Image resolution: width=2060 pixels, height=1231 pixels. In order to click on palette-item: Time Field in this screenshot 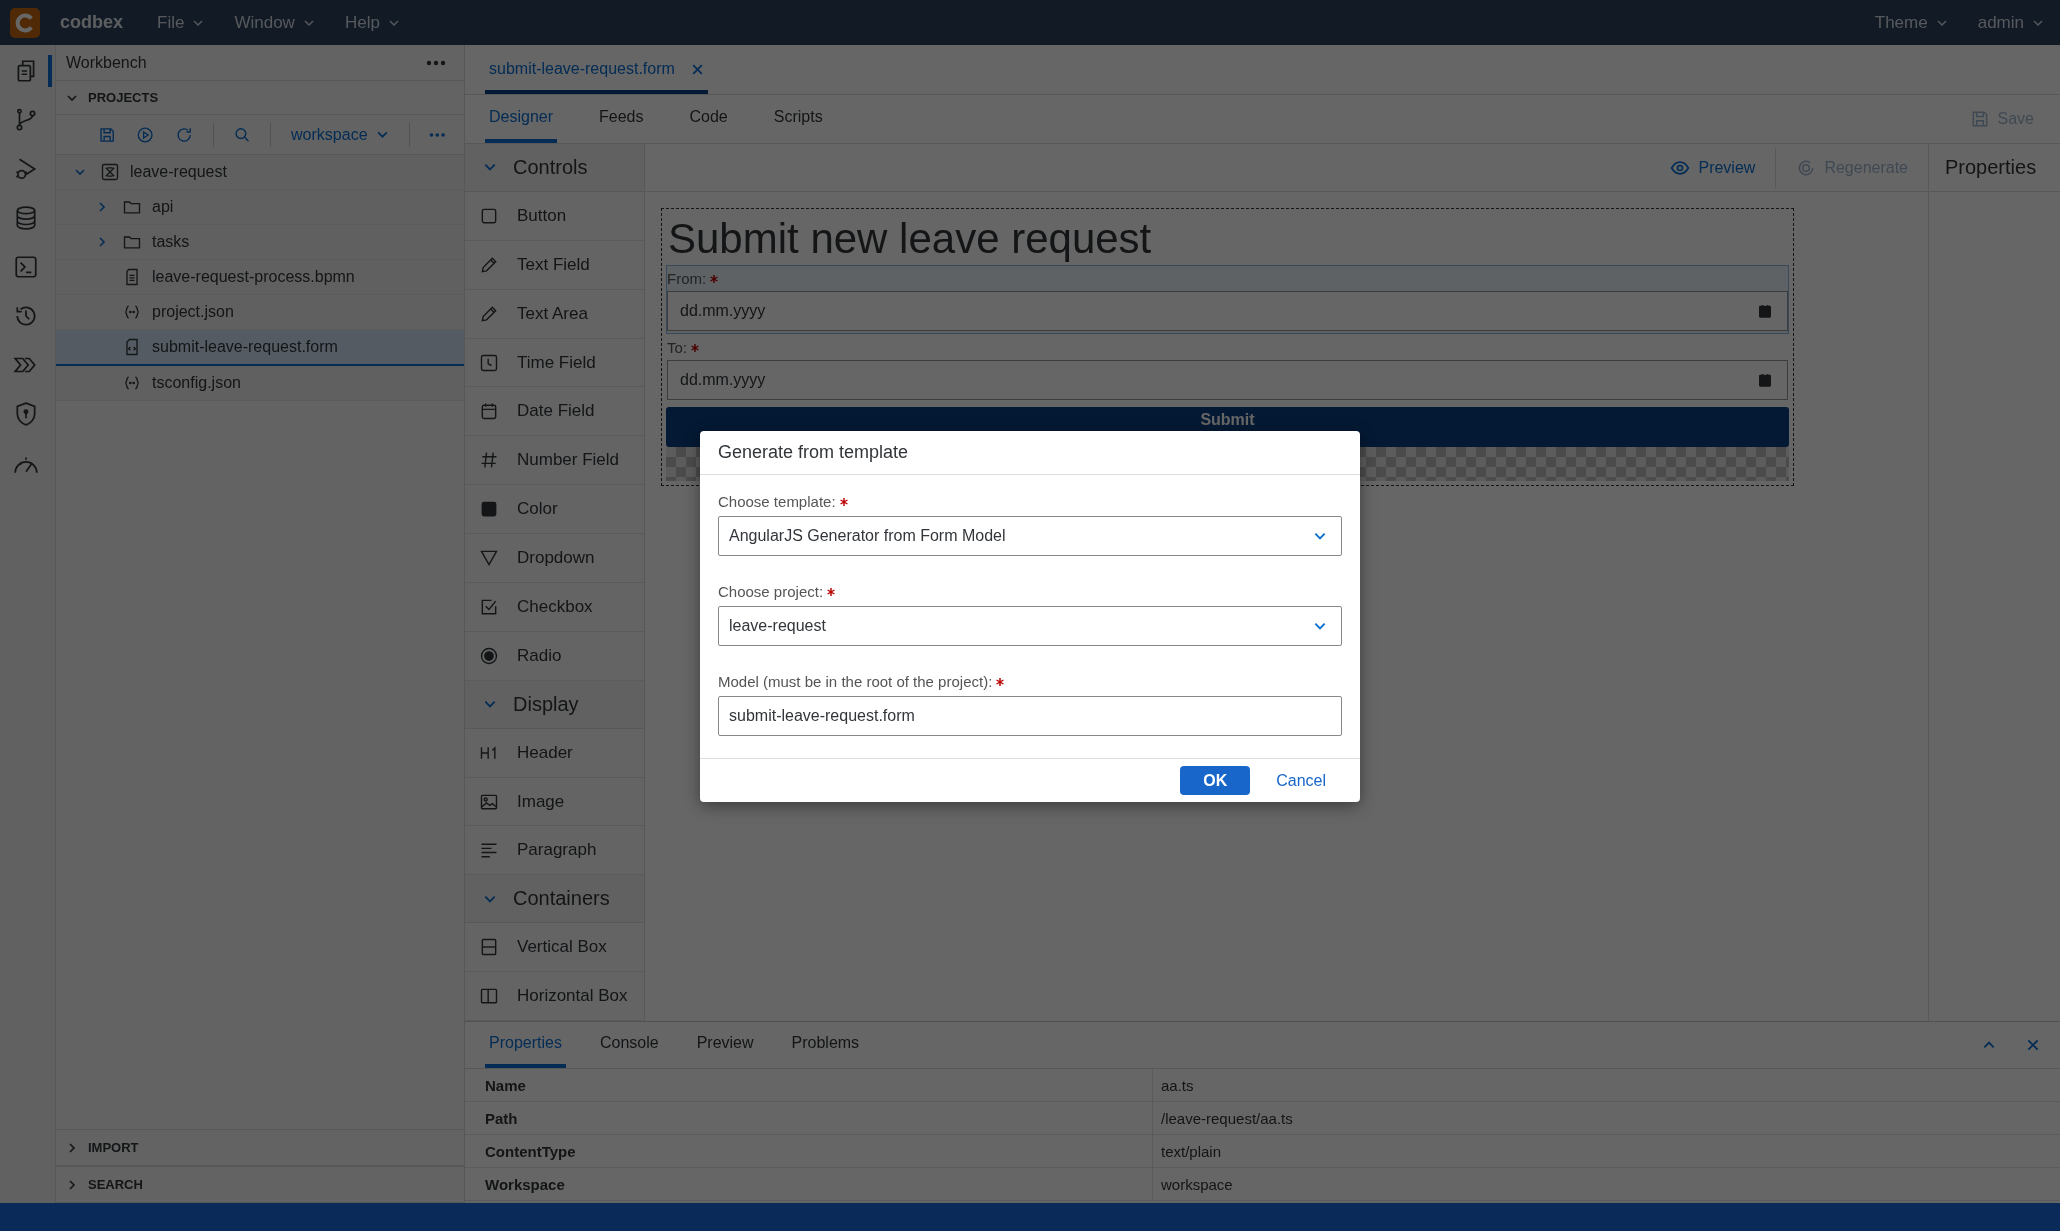, I will do `click(554, 363)`.